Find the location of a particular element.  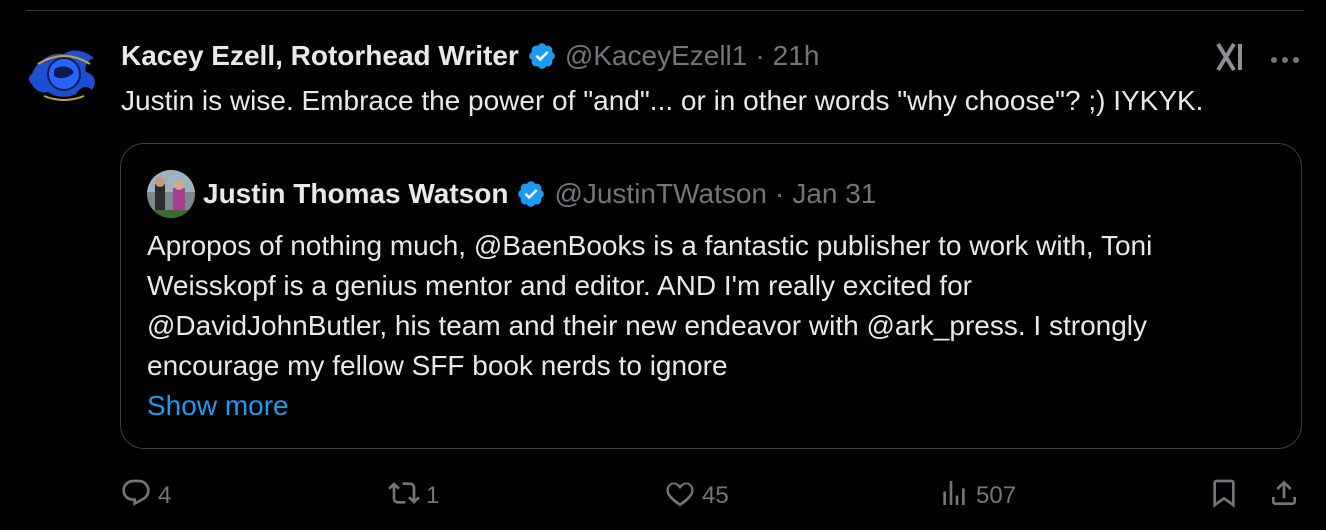

views-button: 507 is located at coordinates (977, 496).